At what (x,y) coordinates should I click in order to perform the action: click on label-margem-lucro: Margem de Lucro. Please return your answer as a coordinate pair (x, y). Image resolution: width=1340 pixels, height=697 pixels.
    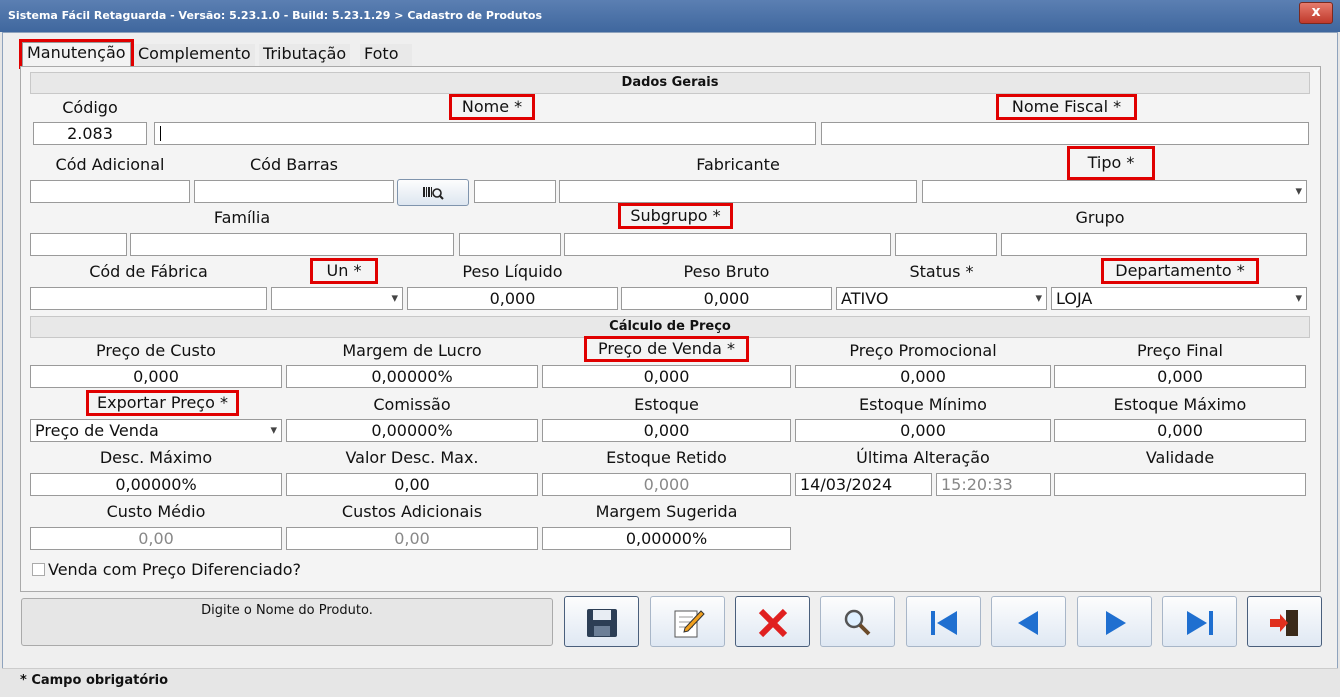
    Looking at the image, I should click on (412, 350).